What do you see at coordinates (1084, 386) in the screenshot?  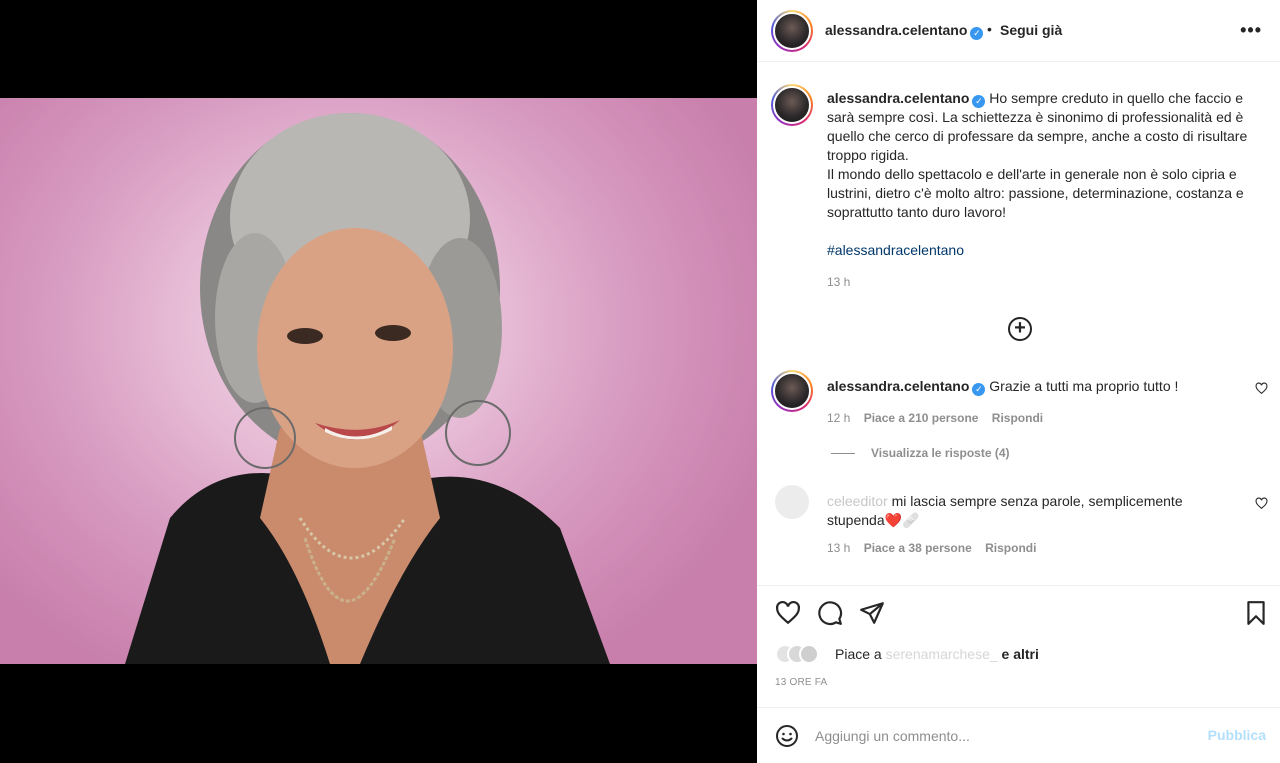 I see `comment-text: Grazie a tutti ma proprio tutto !` at bounding box center [1084, 386].